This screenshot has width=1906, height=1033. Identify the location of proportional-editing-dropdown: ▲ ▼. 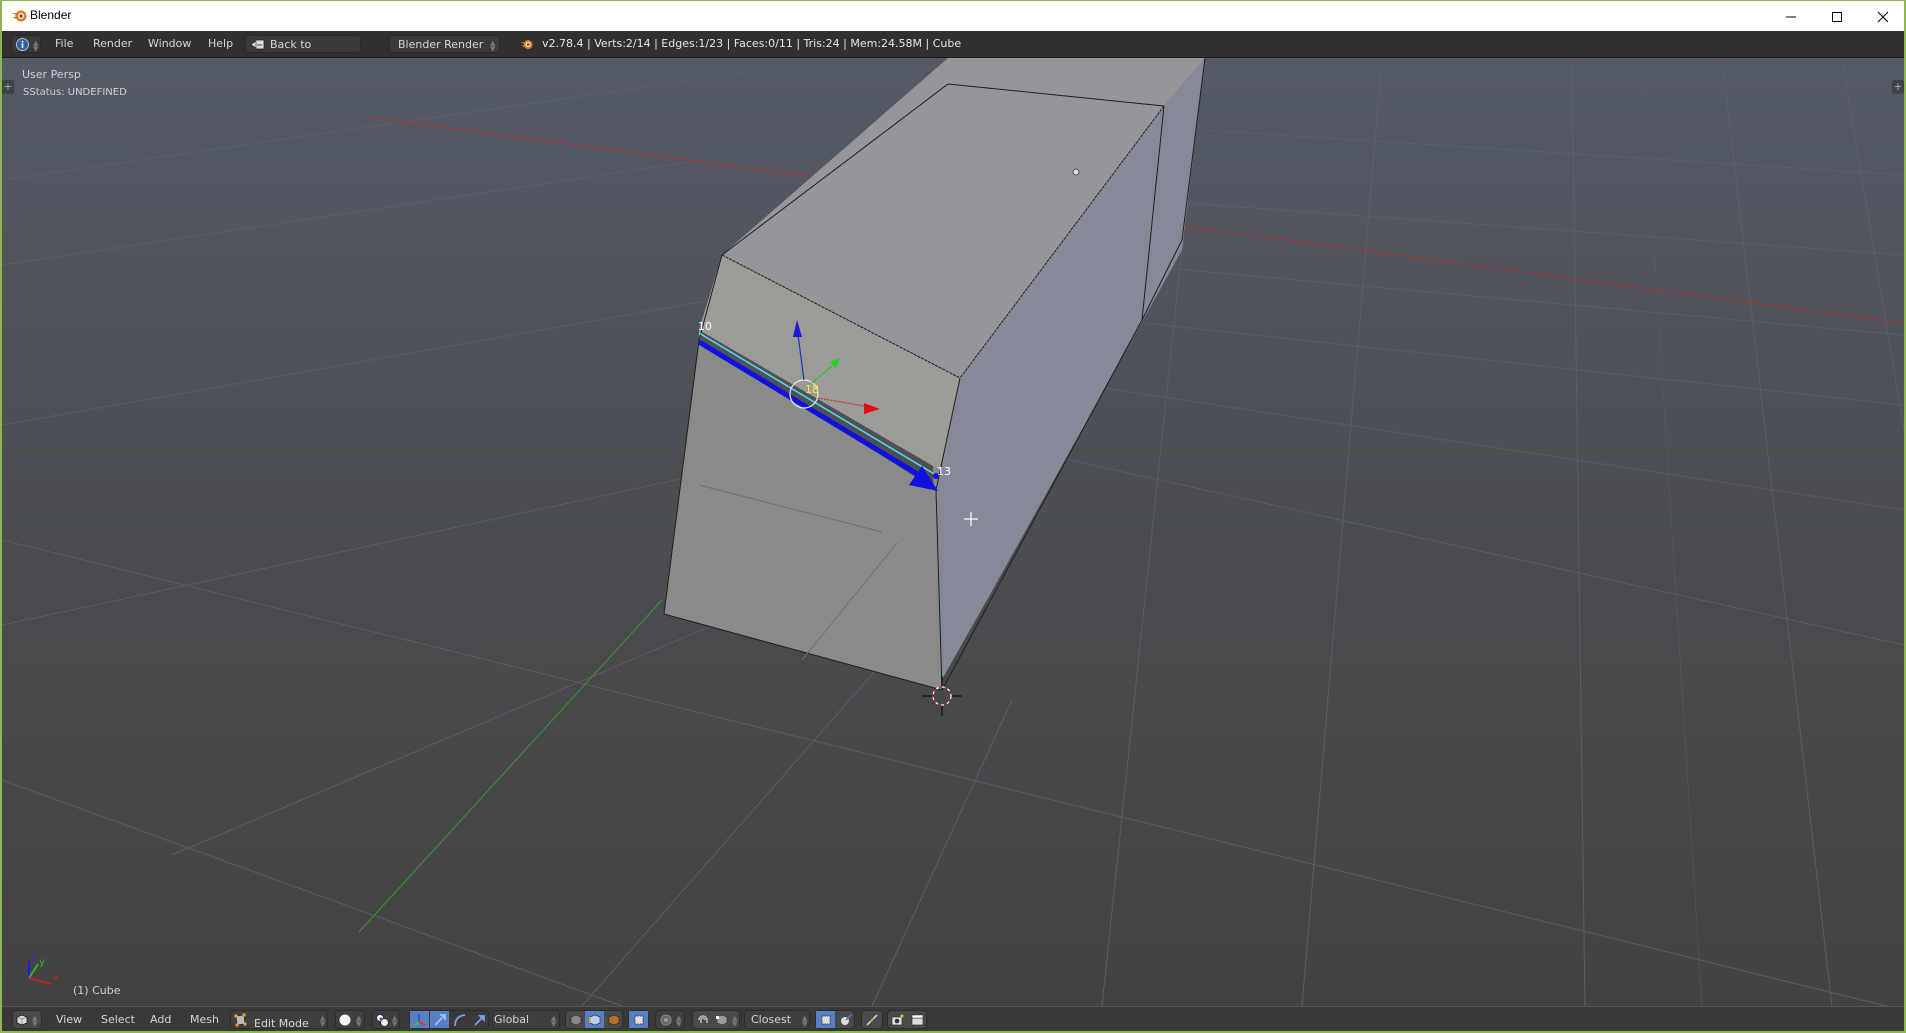
(670, 1019).